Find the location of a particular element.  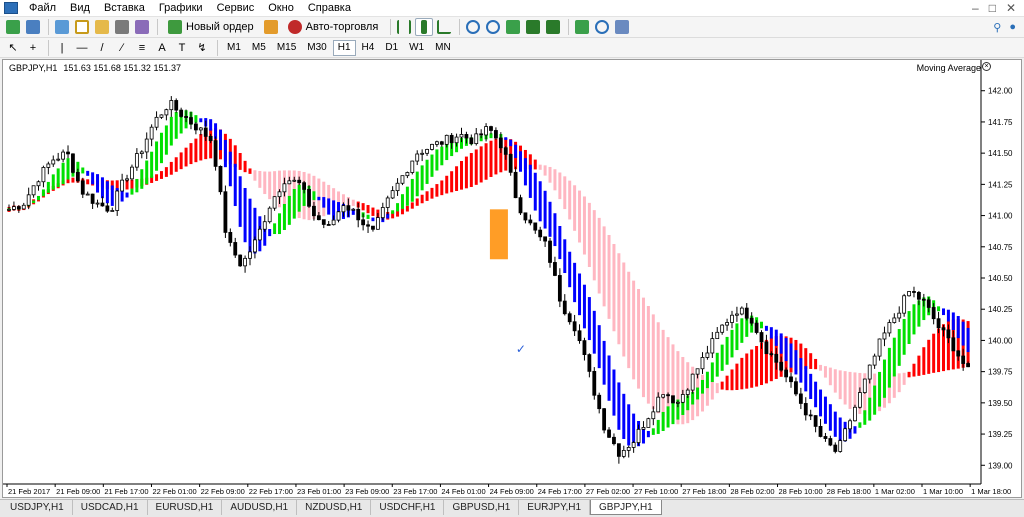

timeframe-h4: H4 is located at coordinates (368, 48).